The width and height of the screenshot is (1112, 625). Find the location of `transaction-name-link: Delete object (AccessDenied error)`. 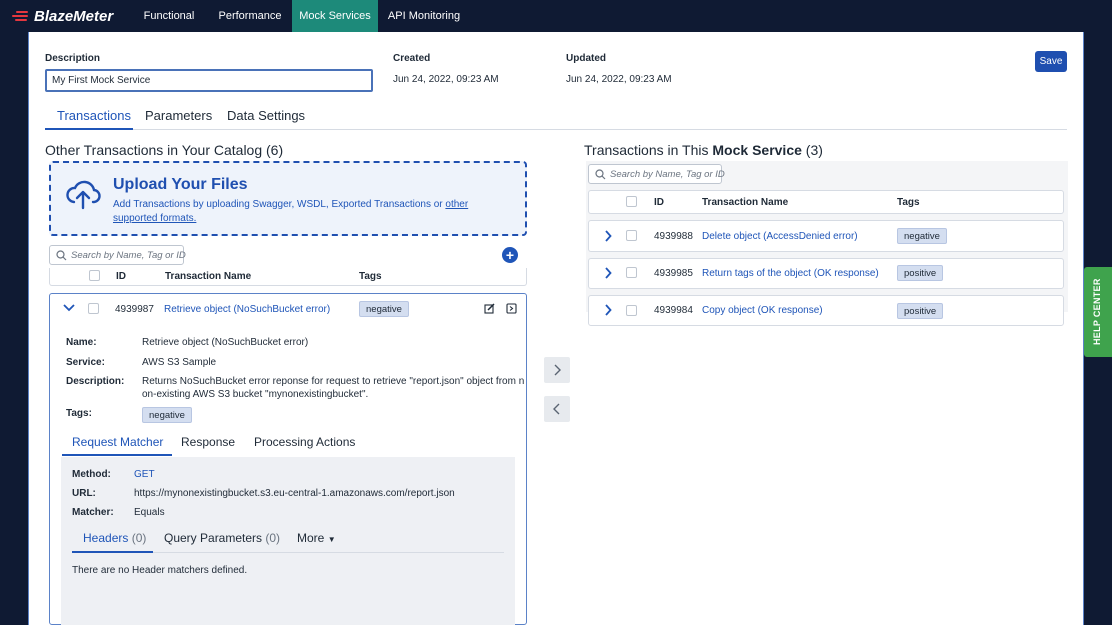

transaction-name-link: Delete object (AccessDenied error) is located at coordinates (780, 236).